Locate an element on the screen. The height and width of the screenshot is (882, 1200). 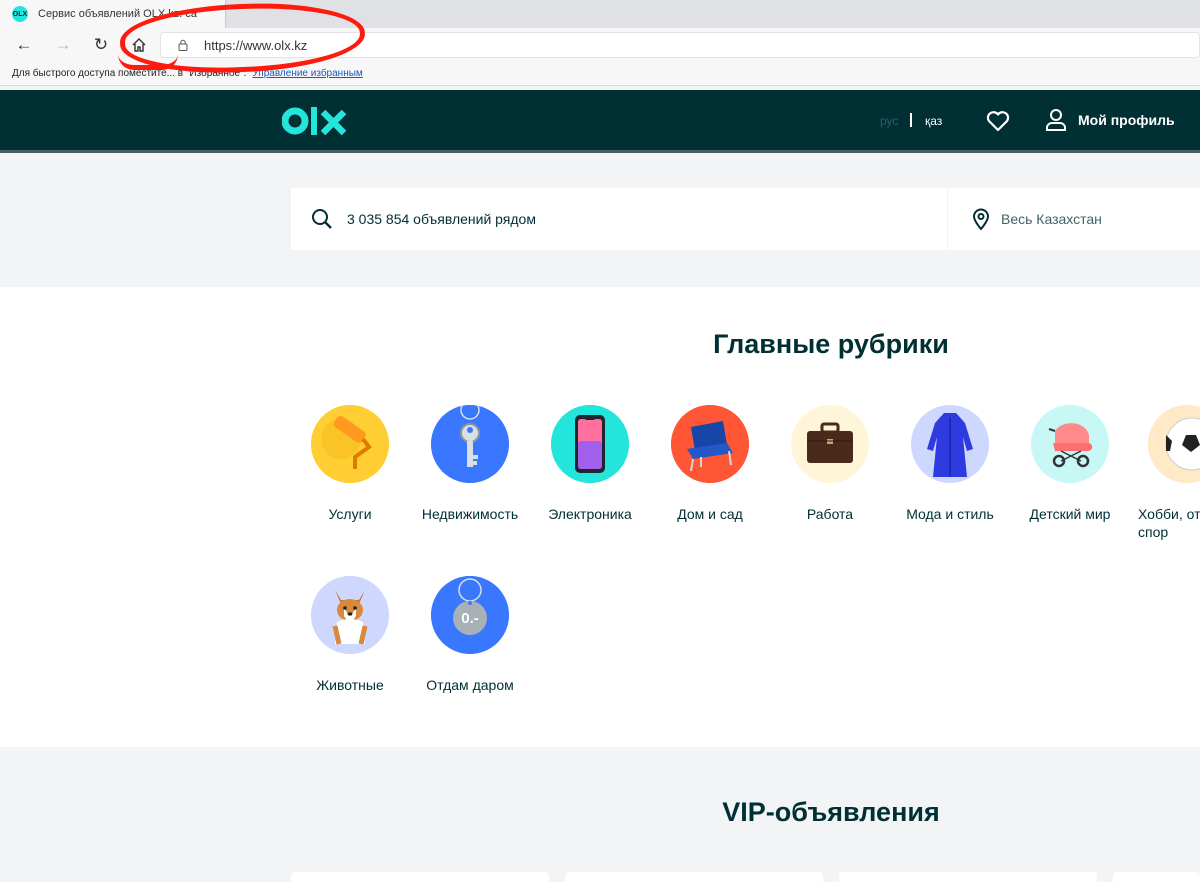
briefcase-icon is located at coordinates (830, 444).